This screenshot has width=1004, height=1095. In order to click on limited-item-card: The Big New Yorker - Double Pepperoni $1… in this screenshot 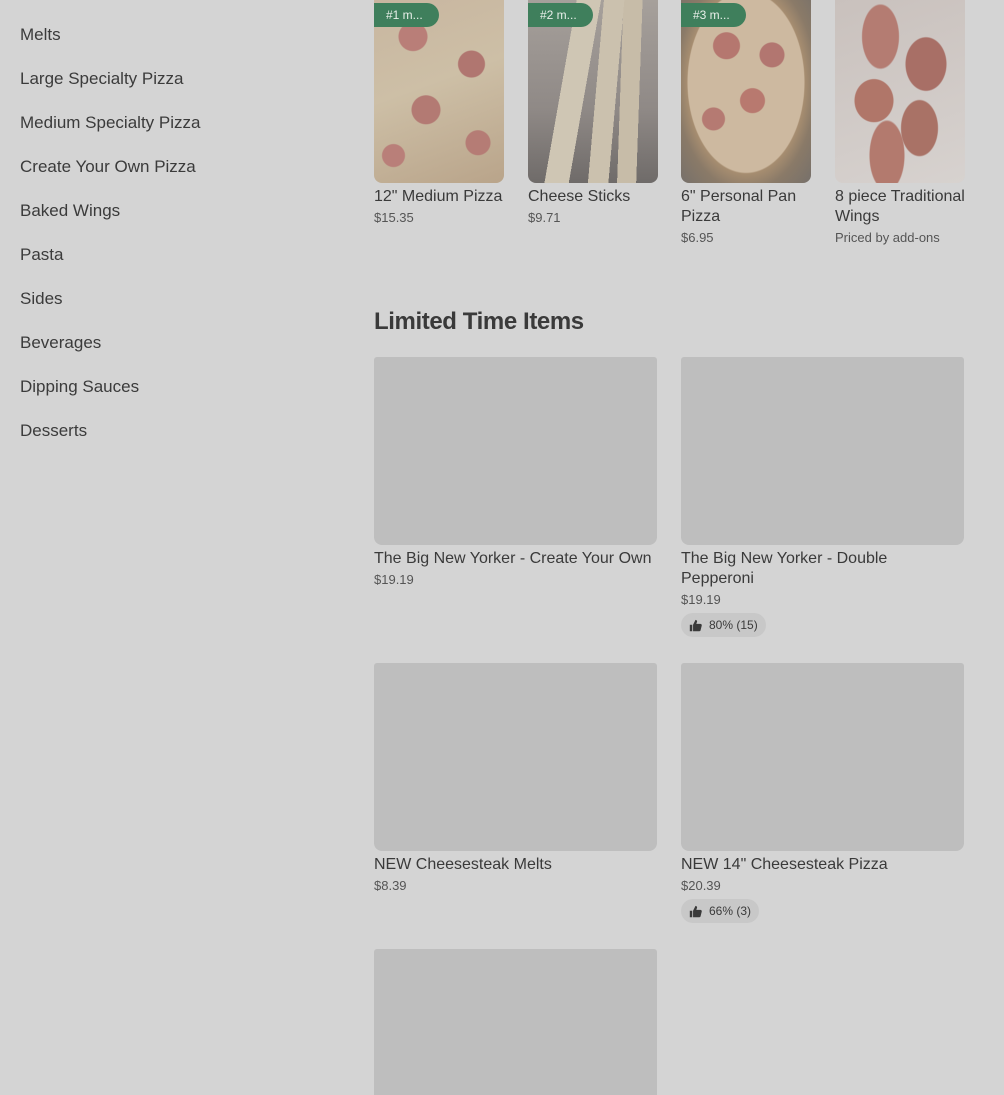, I will do `click(822, 497)`.